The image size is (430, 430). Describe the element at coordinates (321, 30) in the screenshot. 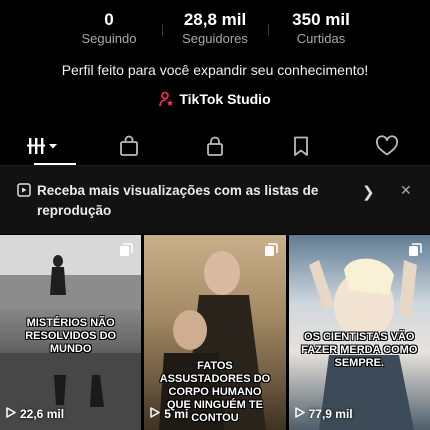

I see `stat-likes: 350 mil Curtidas` at that location.